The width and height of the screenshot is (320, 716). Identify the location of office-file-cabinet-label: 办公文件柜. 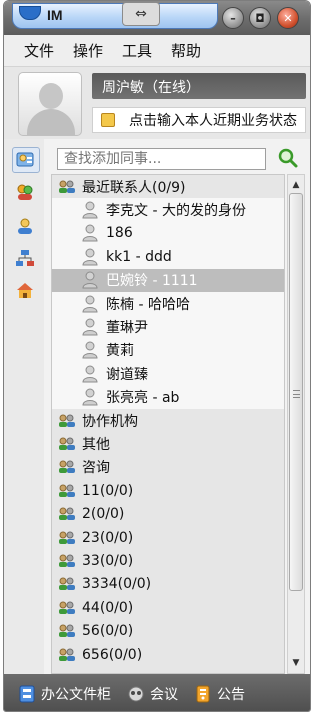
(76, 694).